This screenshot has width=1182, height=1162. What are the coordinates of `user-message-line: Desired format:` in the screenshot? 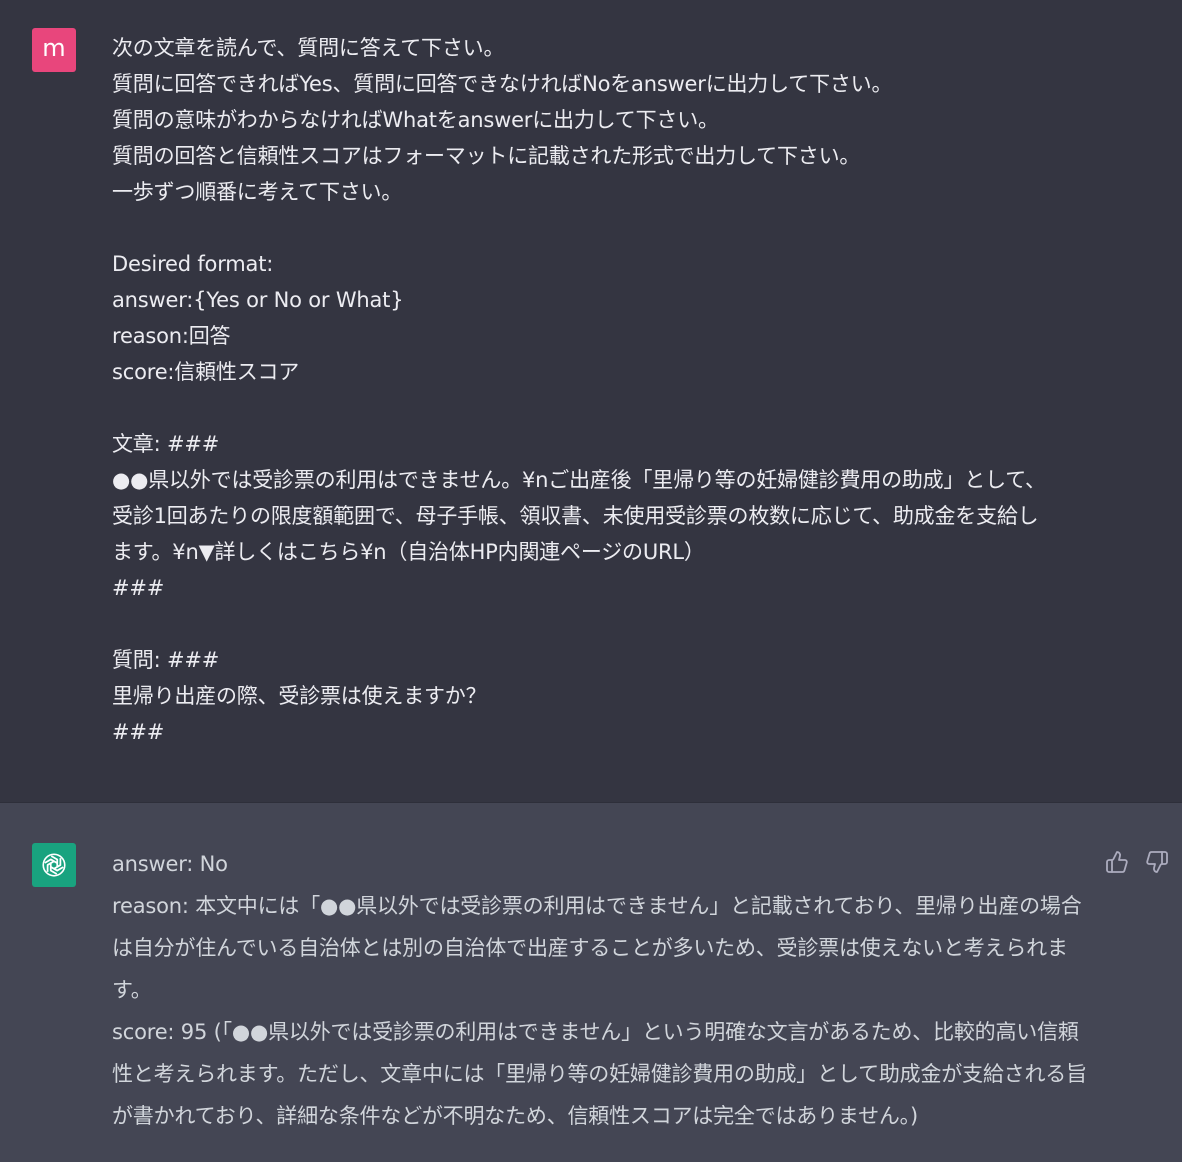 It's located at (193, 264).